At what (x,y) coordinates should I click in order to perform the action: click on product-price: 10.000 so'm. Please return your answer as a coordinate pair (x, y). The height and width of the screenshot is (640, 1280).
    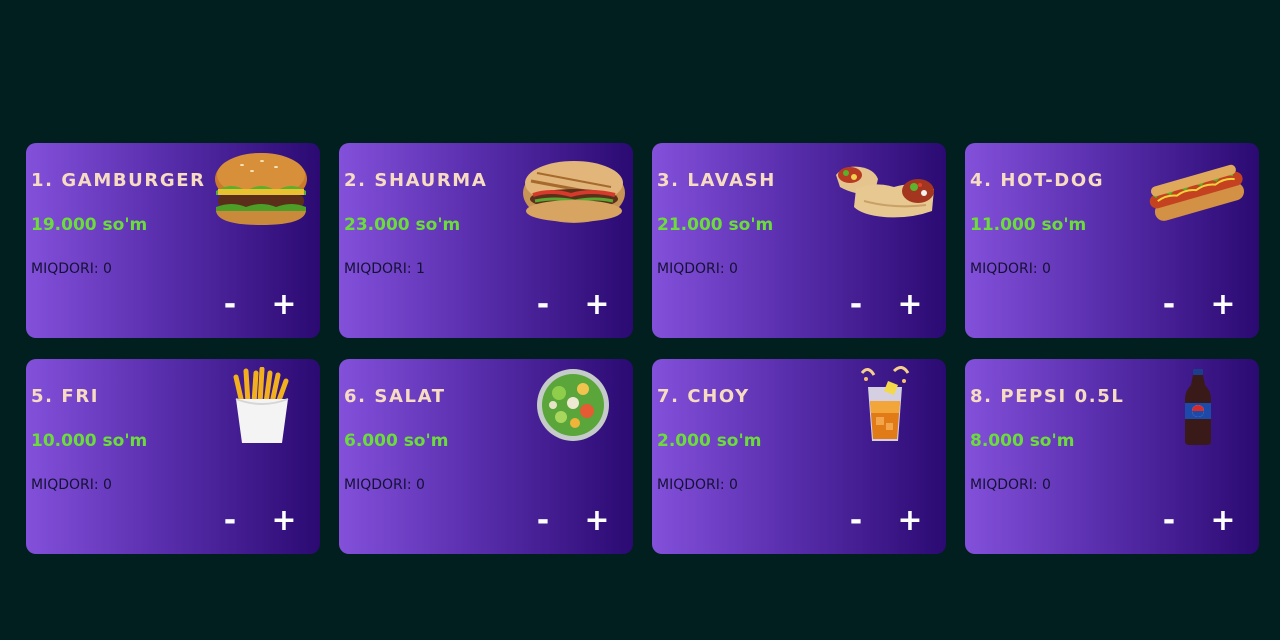
    Looking at the image, I should click on (89, 441).